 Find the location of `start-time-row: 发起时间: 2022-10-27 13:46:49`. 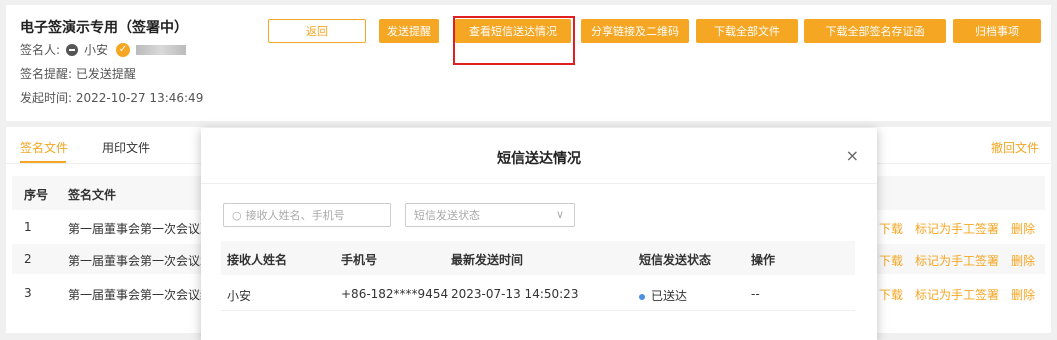

start-time-row: 发起时间: 2022-10-27 13:46:49 is located at coordinates (111, 97).